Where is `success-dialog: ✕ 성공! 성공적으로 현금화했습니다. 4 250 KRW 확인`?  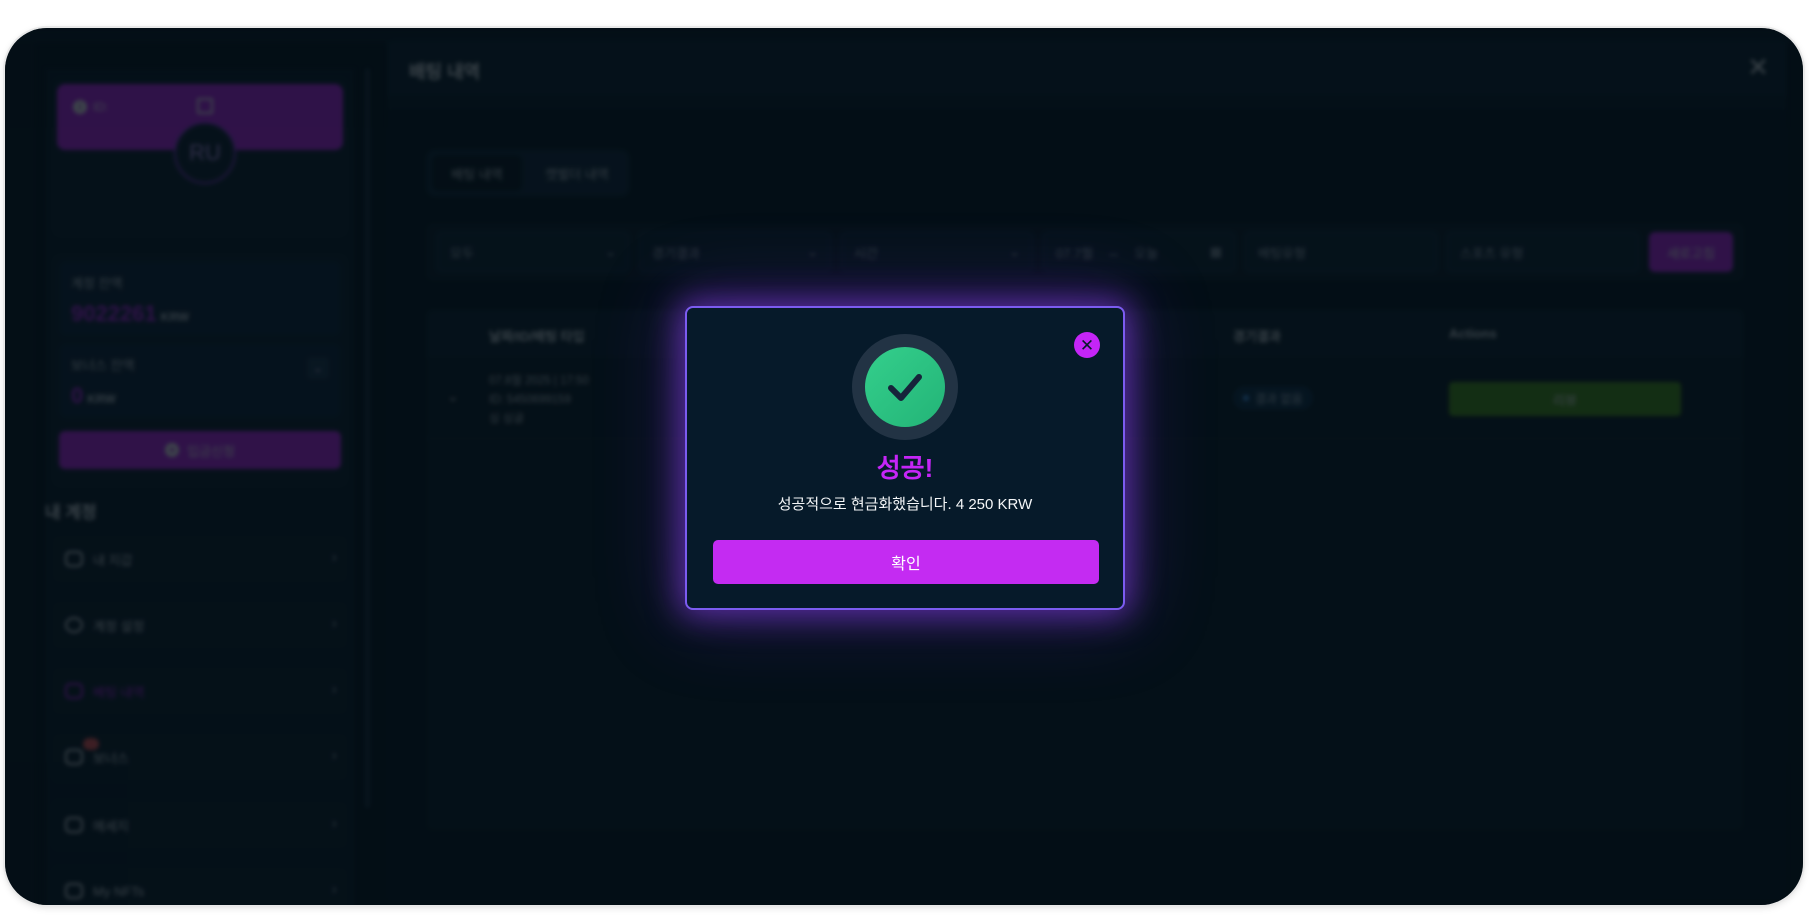
success-dialog: ✕ 성공! 성공적으로 현금화했습니다. 4 250 KRW 확인 is located at coordinates (905, 458).